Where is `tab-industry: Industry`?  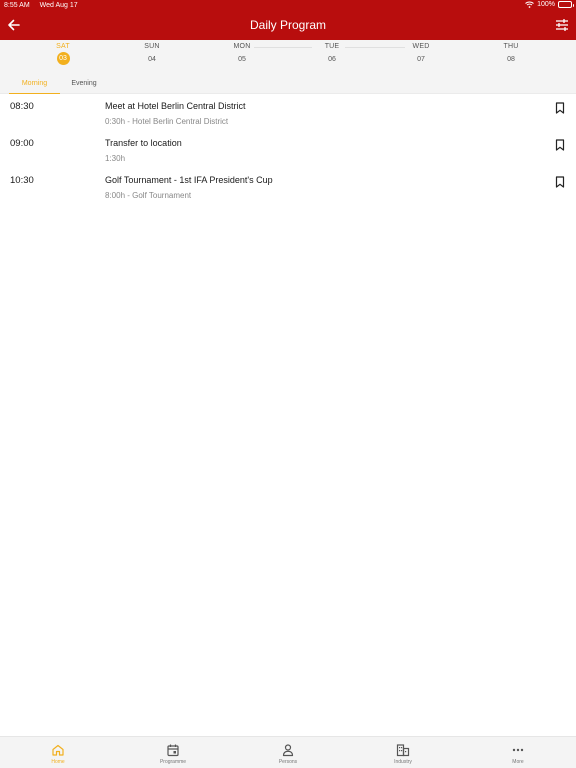 tab-industry: Industry is located at coordinates (403, 752).